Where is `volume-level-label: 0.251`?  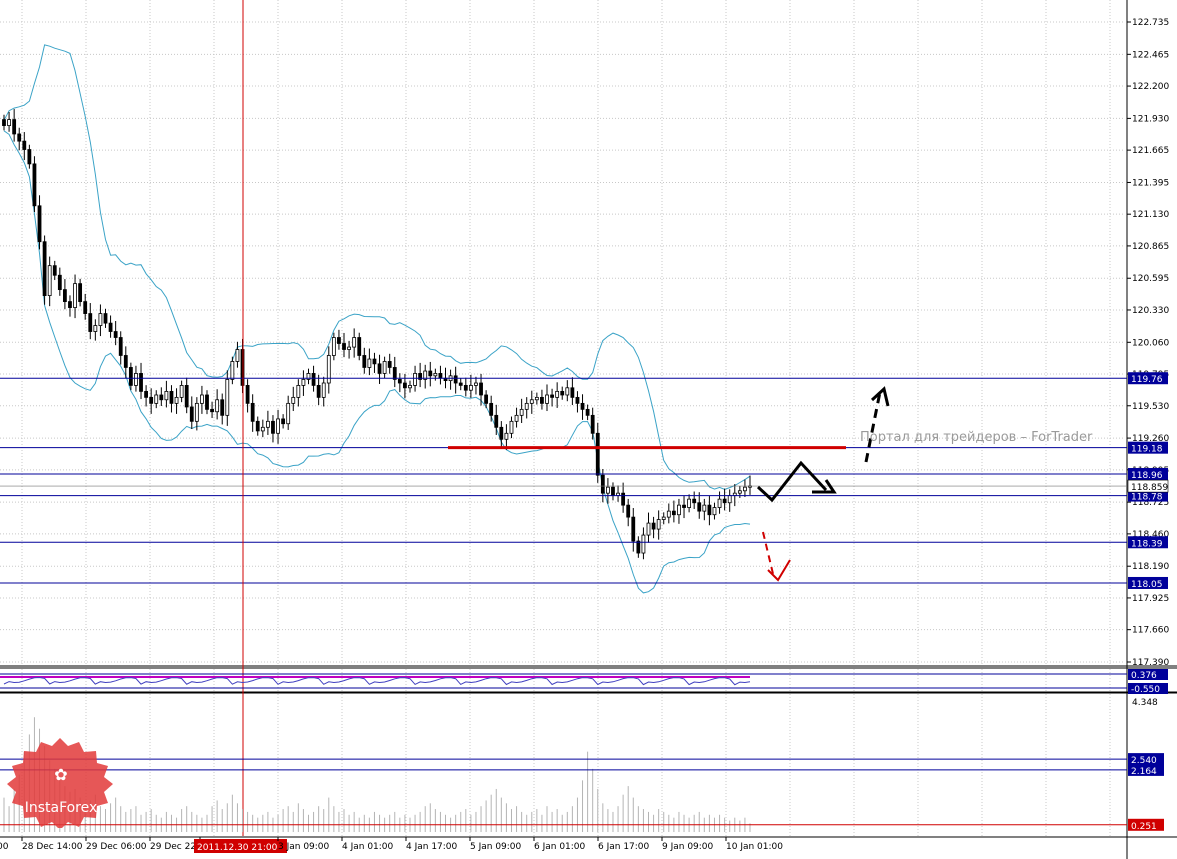
volume-level-label: 0.251 is located at coordinates (1144, 827).